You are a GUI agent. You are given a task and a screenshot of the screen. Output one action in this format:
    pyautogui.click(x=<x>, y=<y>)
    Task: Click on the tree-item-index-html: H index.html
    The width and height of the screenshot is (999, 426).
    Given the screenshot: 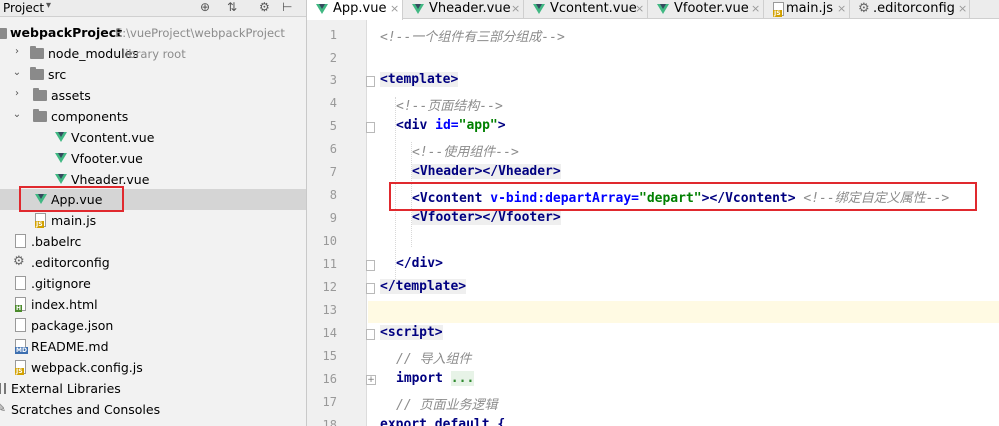 What is the action you would take?
    pyautogui.click(x=153, y=304)
    